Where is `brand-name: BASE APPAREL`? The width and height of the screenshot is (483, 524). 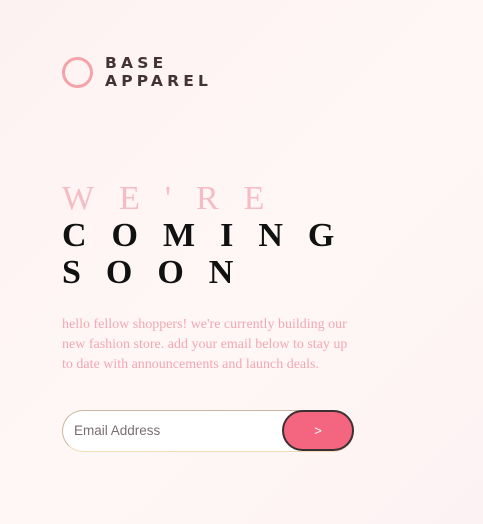 brand-name: BASE APPAREL is located at coordinates (158, 72).